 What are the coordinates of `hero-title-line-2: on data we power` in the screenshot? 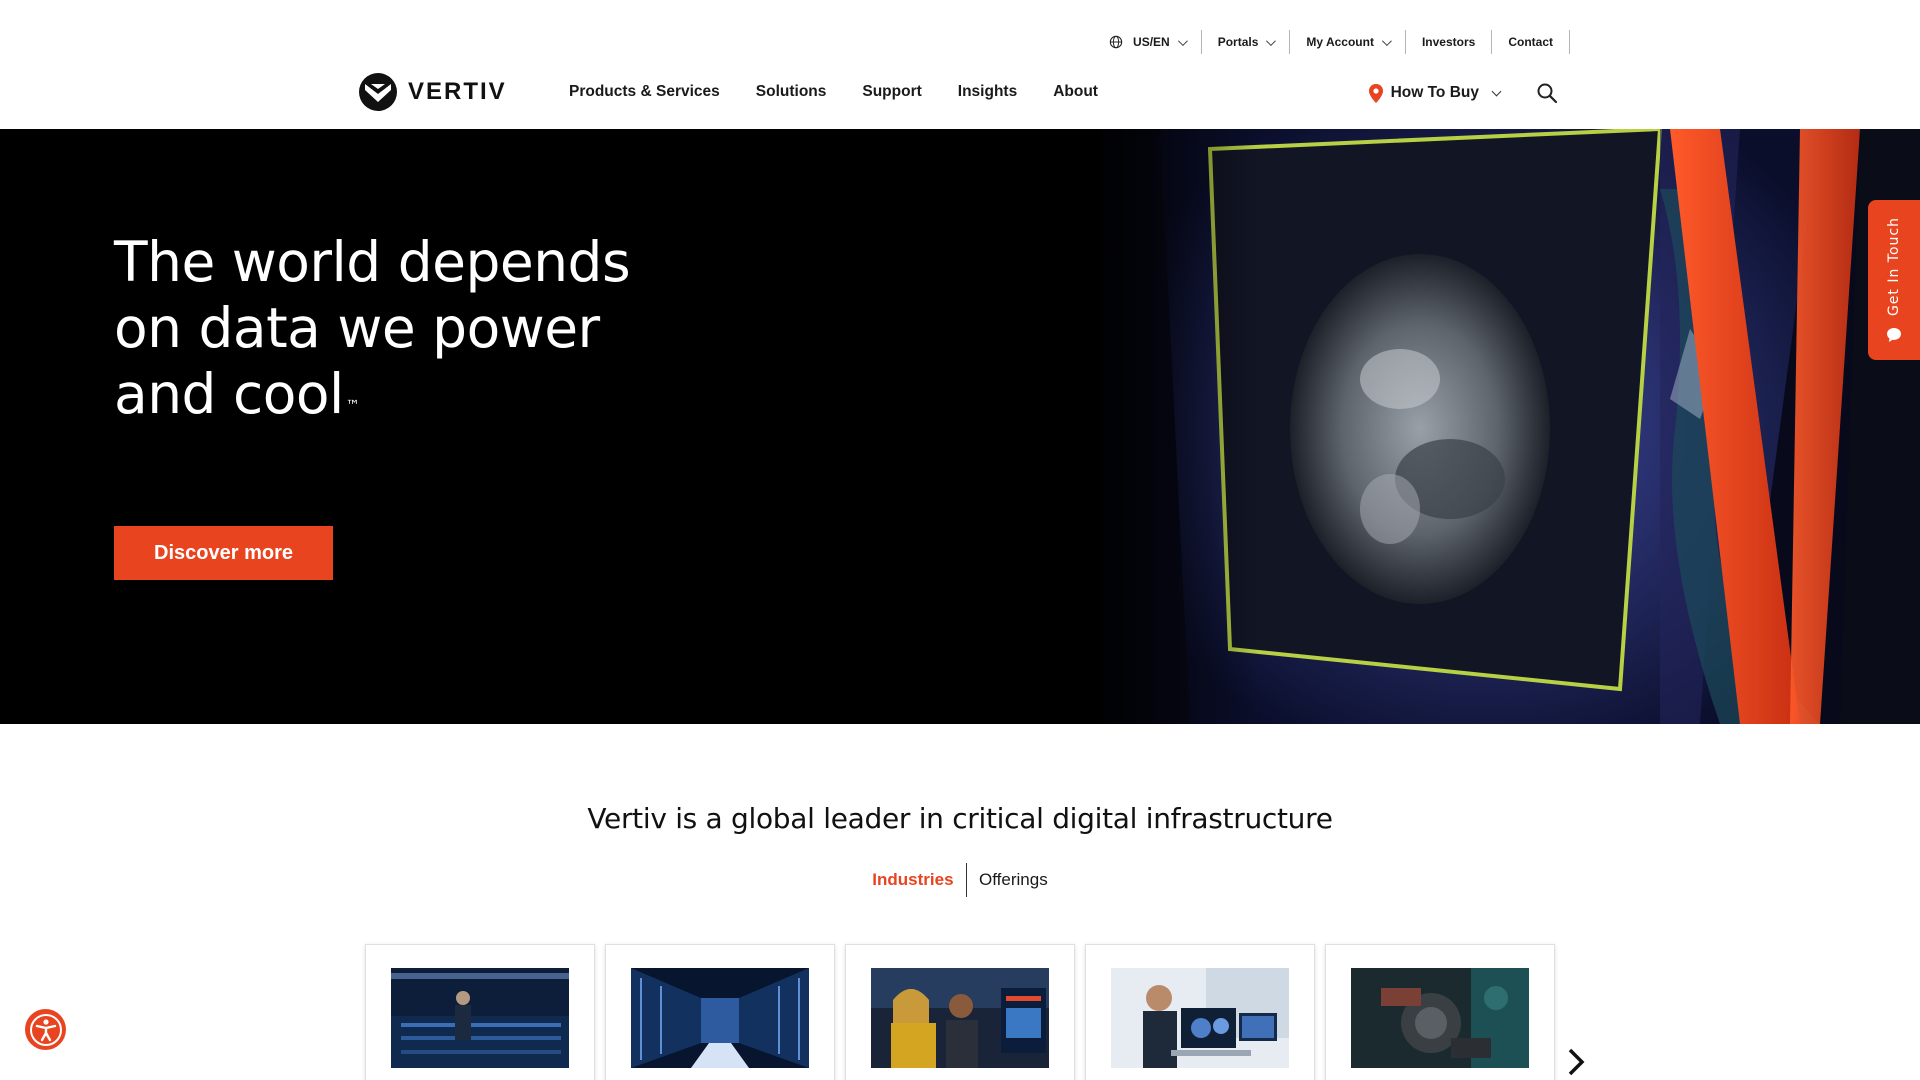 It's located at (357, 328).